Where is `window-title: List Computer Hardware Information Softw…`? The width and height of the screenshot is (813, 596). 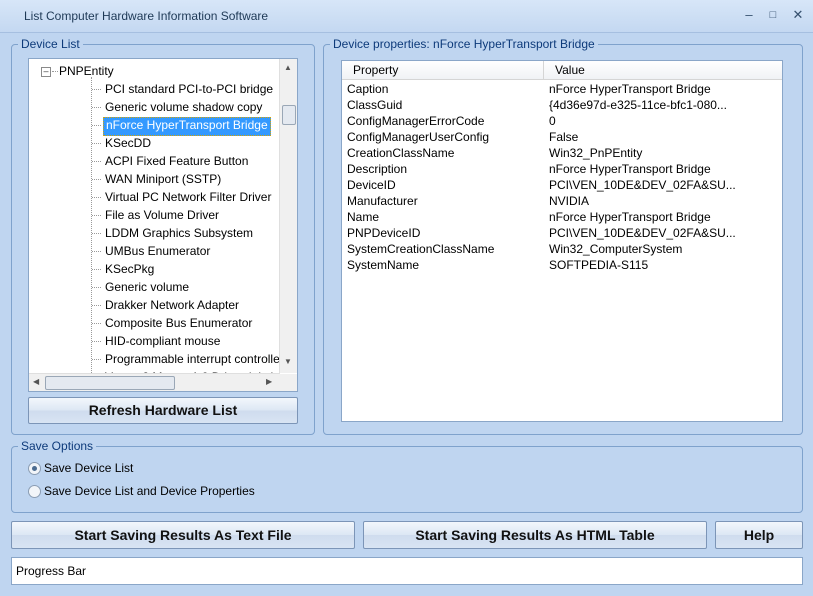 window-title: List Computer Hardware Information Softw… is located at coordinates (146, 16).